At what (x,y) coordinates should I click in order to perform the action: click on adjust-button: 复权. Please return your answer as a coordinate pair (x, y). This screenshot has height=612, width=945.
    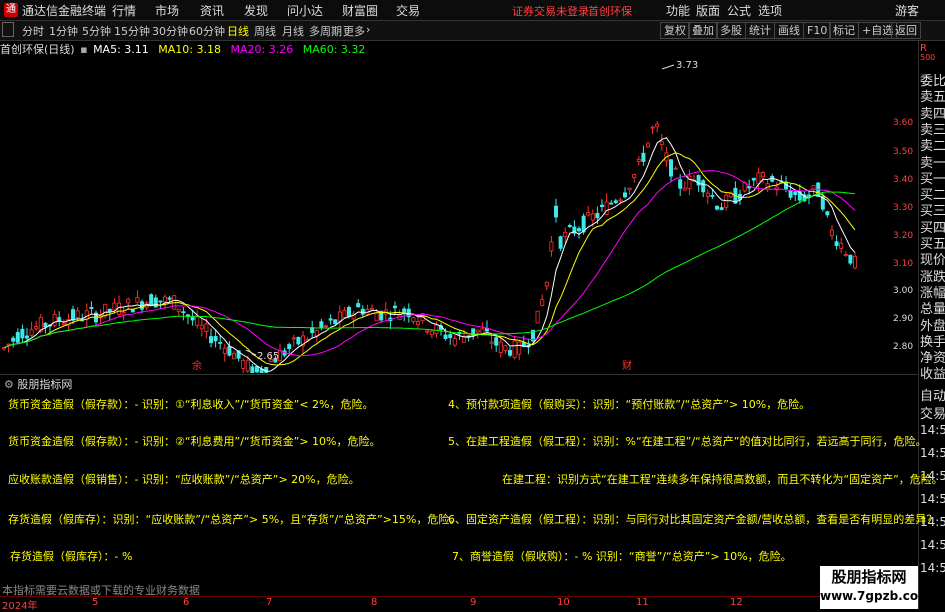
    Looking at the image, I should click on (675, 30).